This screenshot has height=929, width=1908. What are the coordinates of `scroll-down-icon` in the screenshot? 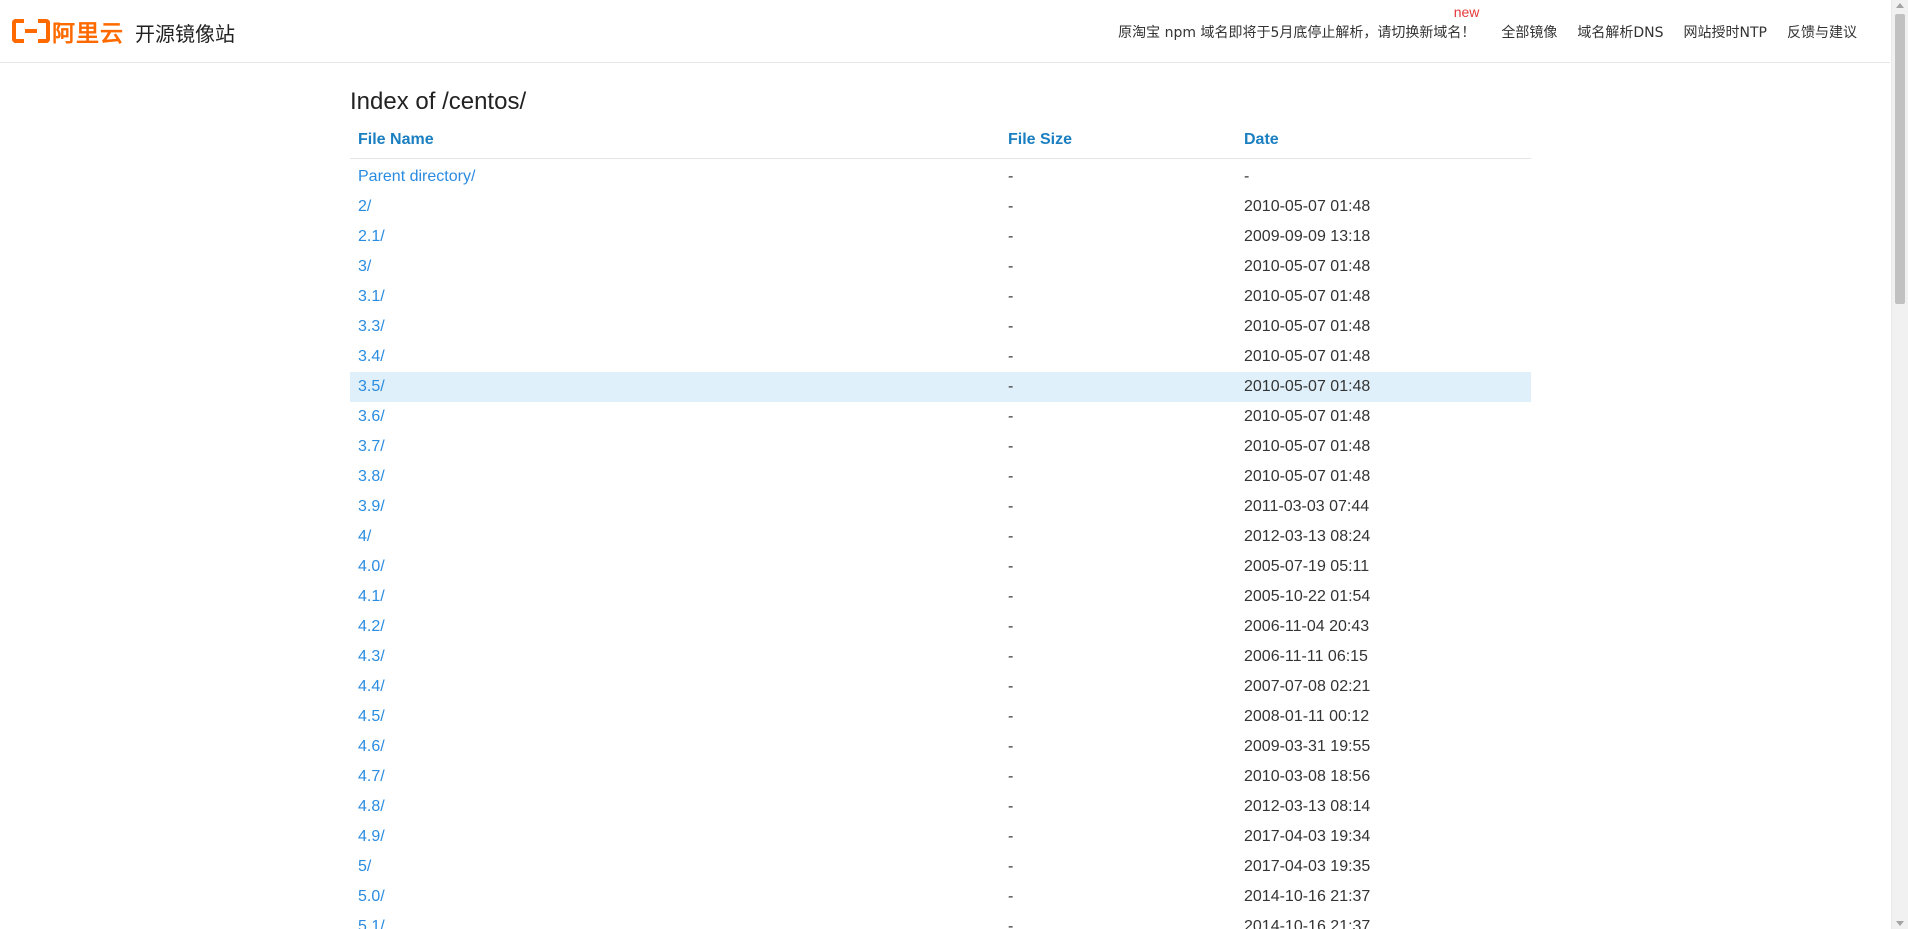 It's located at (1900, 923).